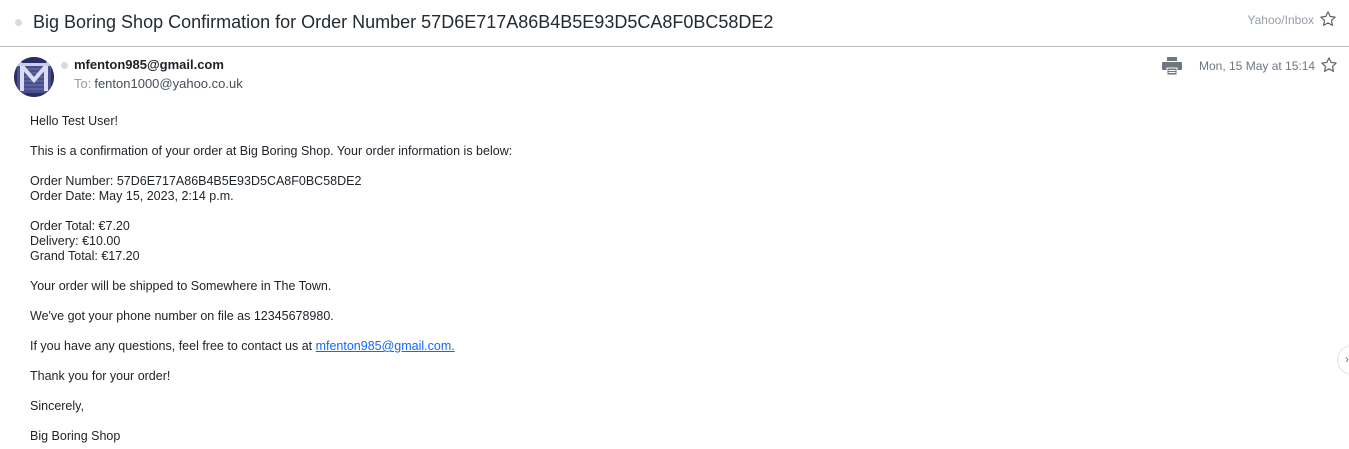 The image size is (1349, 449). What do you see at coordinates (75, 241) in the screenshot?
I see `delivery-cost: Delivery: €10.00` at bounding box center [75, 241].